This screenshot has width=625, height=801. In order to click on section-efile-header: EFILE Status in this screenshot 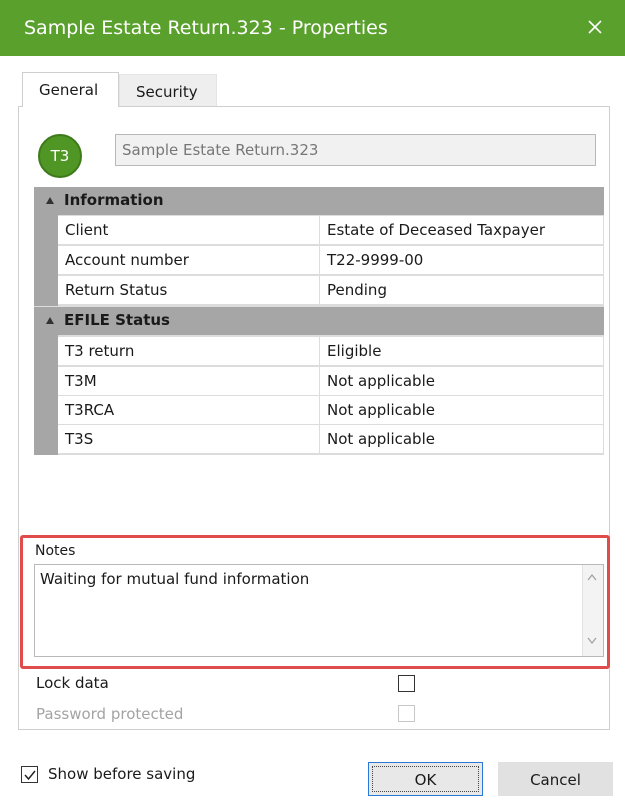, I will do `click(319, 321)`.